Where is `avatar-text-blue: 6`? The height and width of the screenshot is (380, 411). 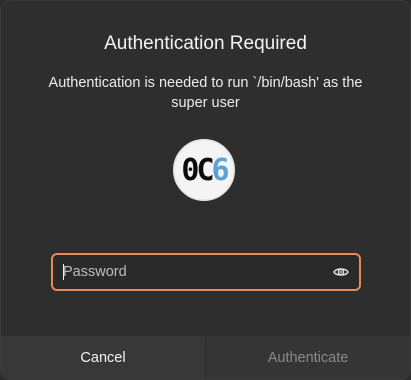
avatar-text-blue: 6 is located at coordinates (220, 170).